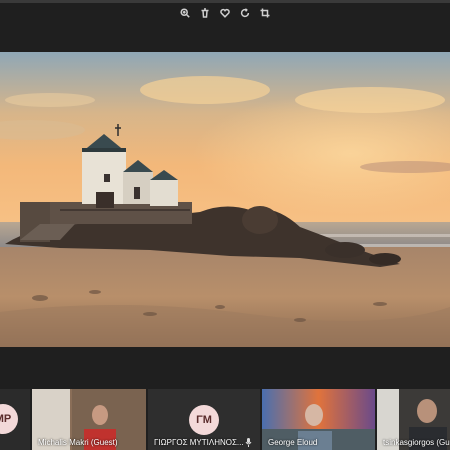 This screenshot has height=450, width=450. Describe the element at coordinates (185, 13) in the screenshot. I see `zoom-icon` at that location.